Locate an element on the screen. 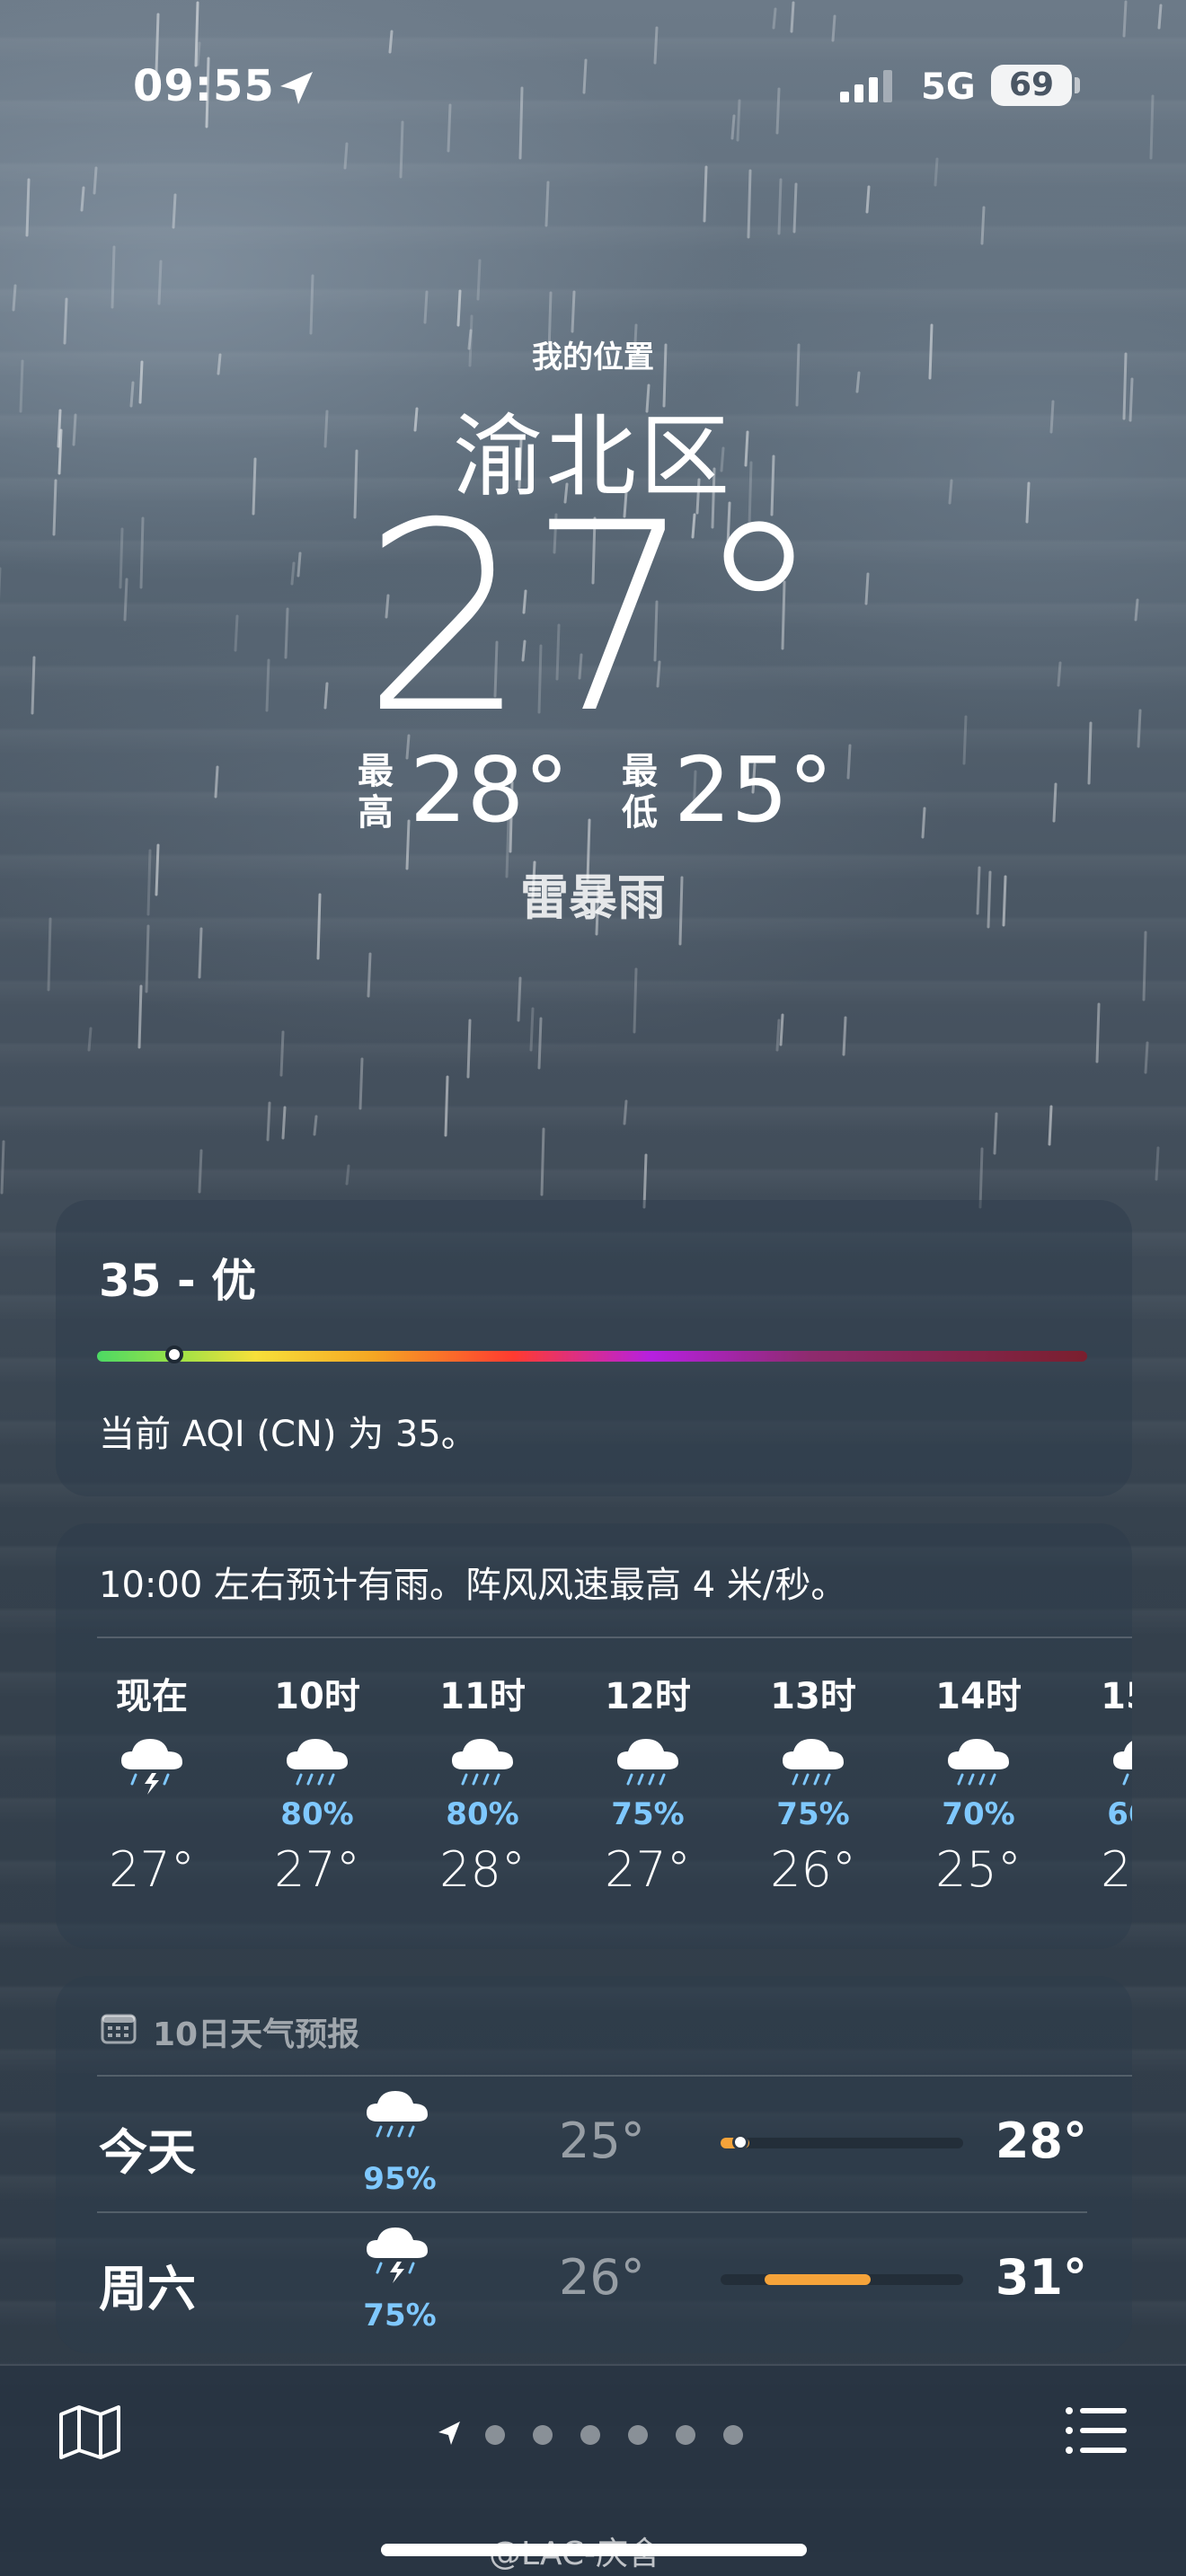 The image size is (1186, 2576). hour-column: 14时 70% 25° is located at coordinates (978, 1782).